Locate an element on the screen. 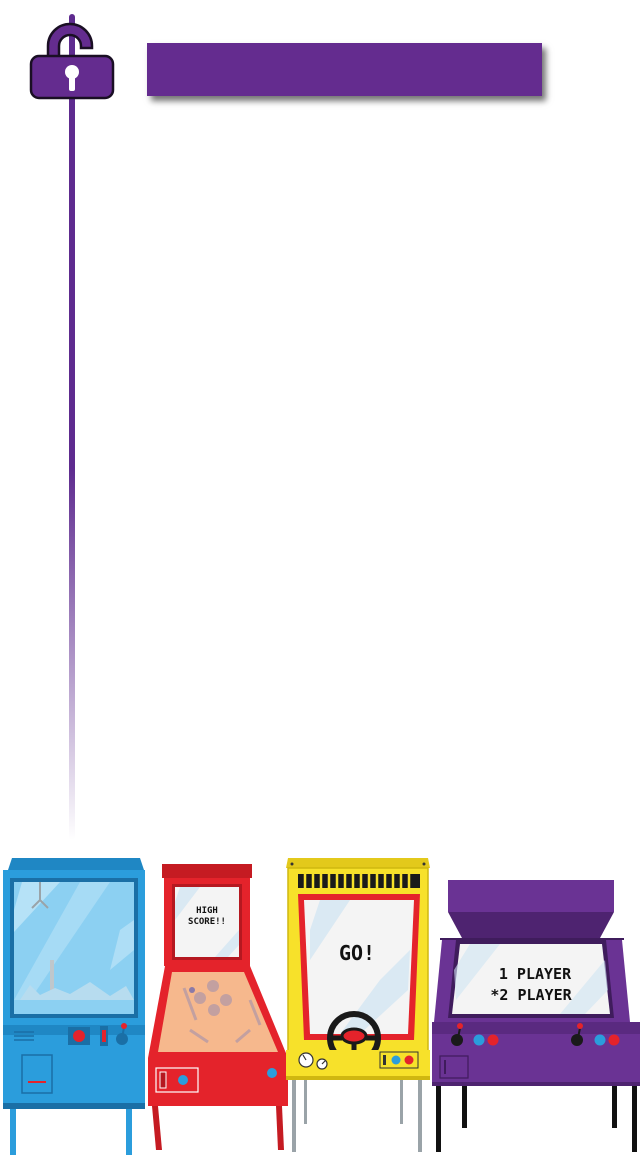  pinball-machine: HIGH SCORE!! is located at coordinates (218, 1007).